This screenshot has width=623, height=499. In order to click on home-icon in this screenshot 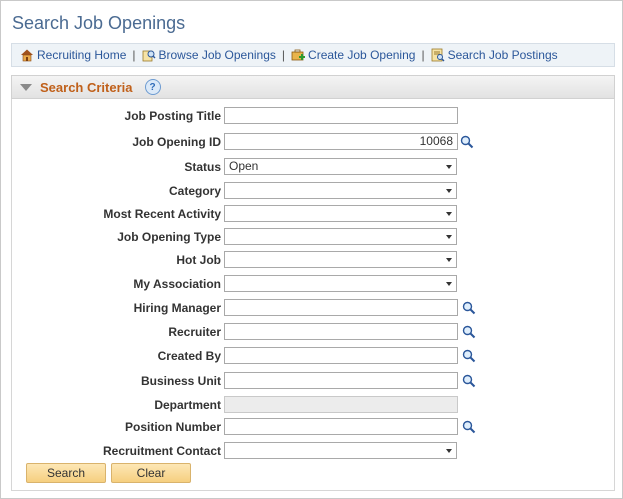, I will do `click(27, 55)`.